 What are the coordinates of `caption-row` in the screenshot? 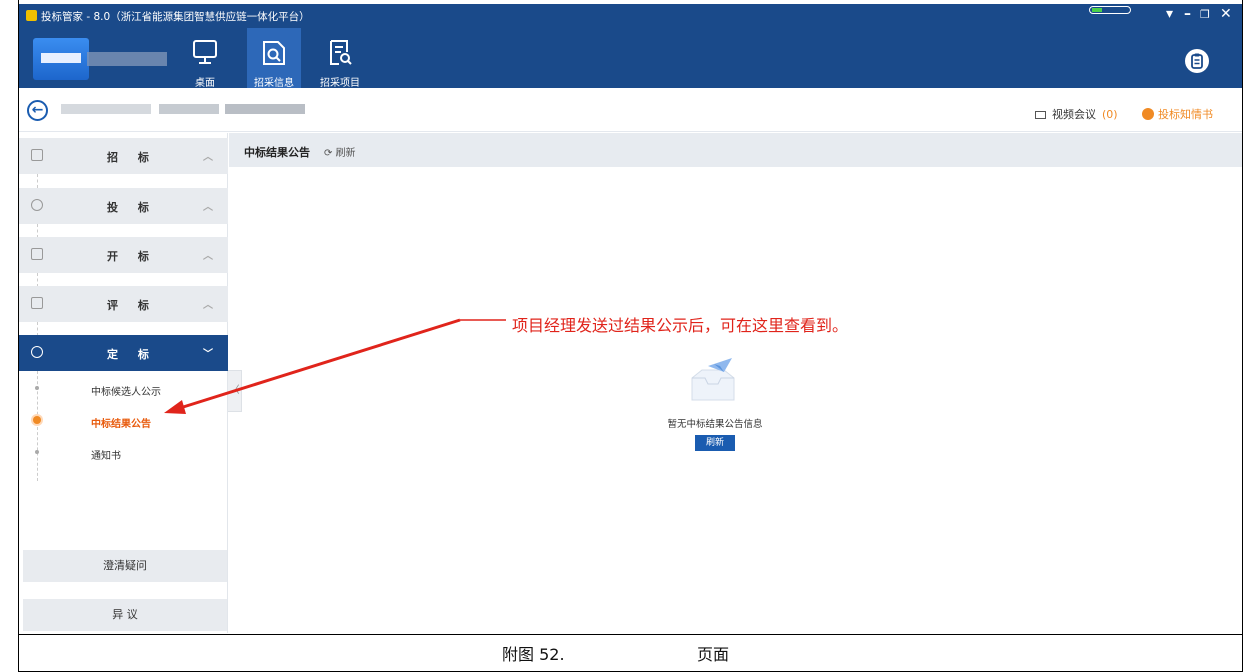 It's located at (630, 653).